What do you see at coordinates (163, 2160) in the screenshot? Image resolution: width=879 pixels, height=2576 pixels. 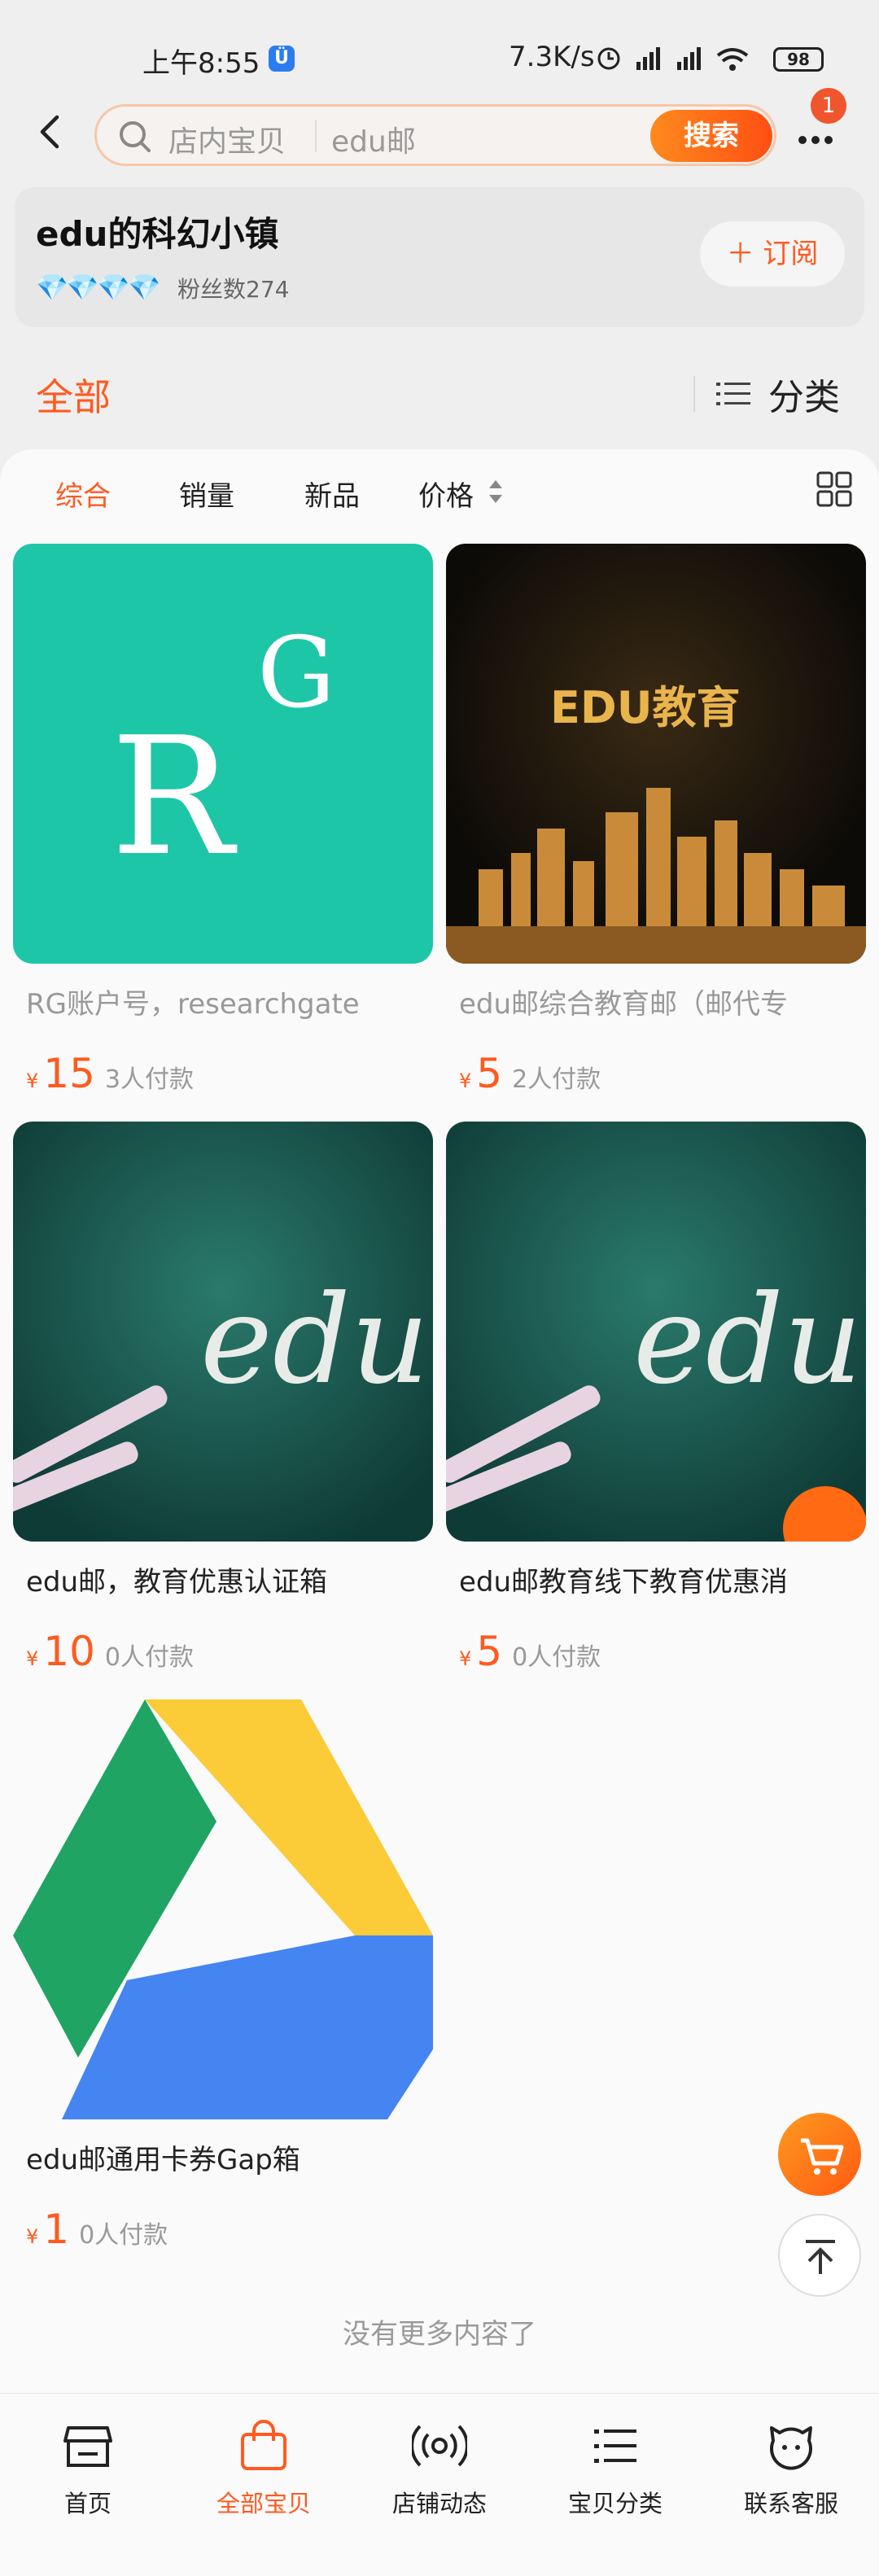 I see `product-title: edu邮通用卡券Gap箱` at bounding box center [163, 2160].